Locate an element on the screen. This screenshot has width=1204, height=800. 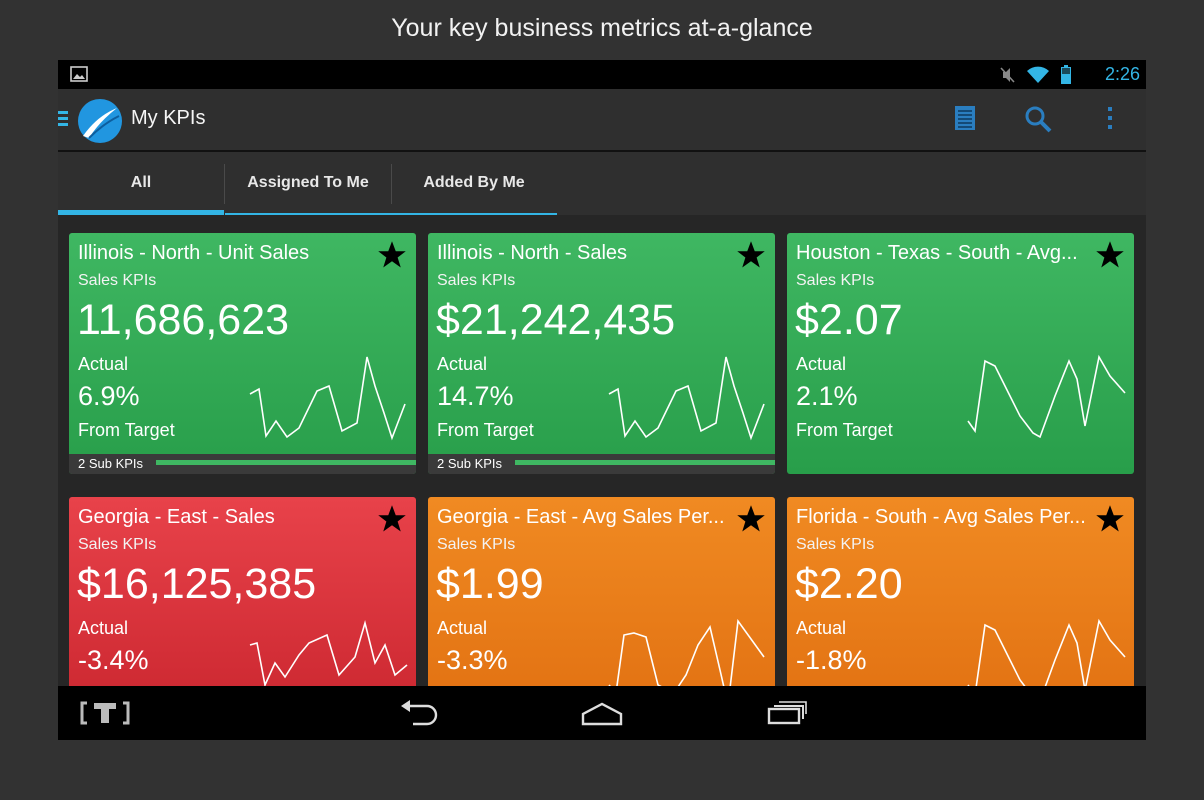
kpi-value: $1.99 is located at coordinates (490, 584).